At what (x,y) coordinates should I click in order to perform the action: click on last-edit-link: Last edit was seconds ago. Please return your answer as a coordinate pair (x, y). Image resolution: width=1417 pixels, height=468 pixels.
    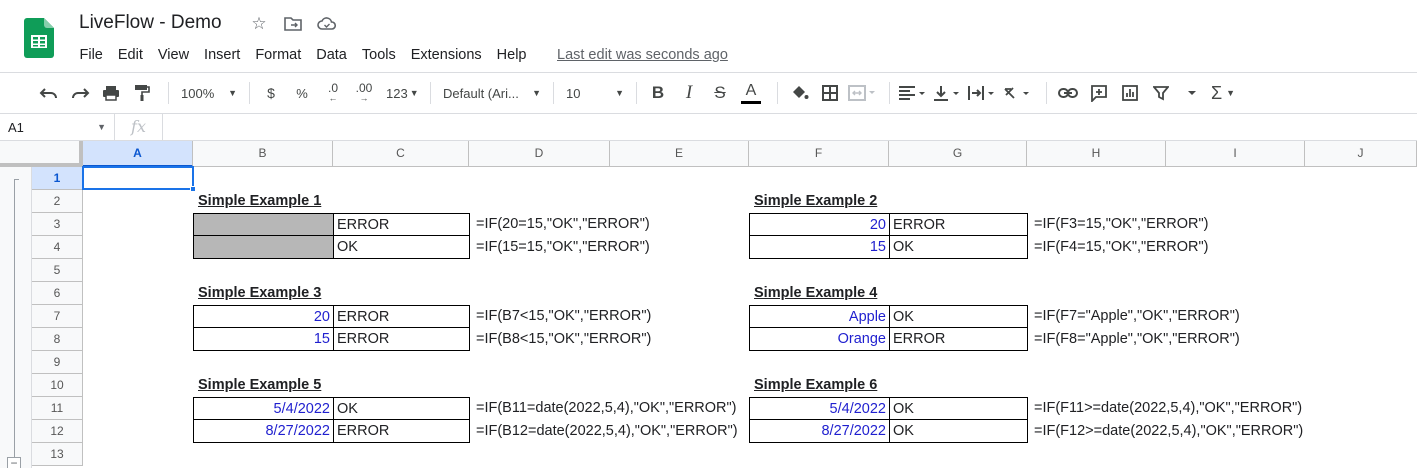
    Looking at the image, I should click on (642, 55).